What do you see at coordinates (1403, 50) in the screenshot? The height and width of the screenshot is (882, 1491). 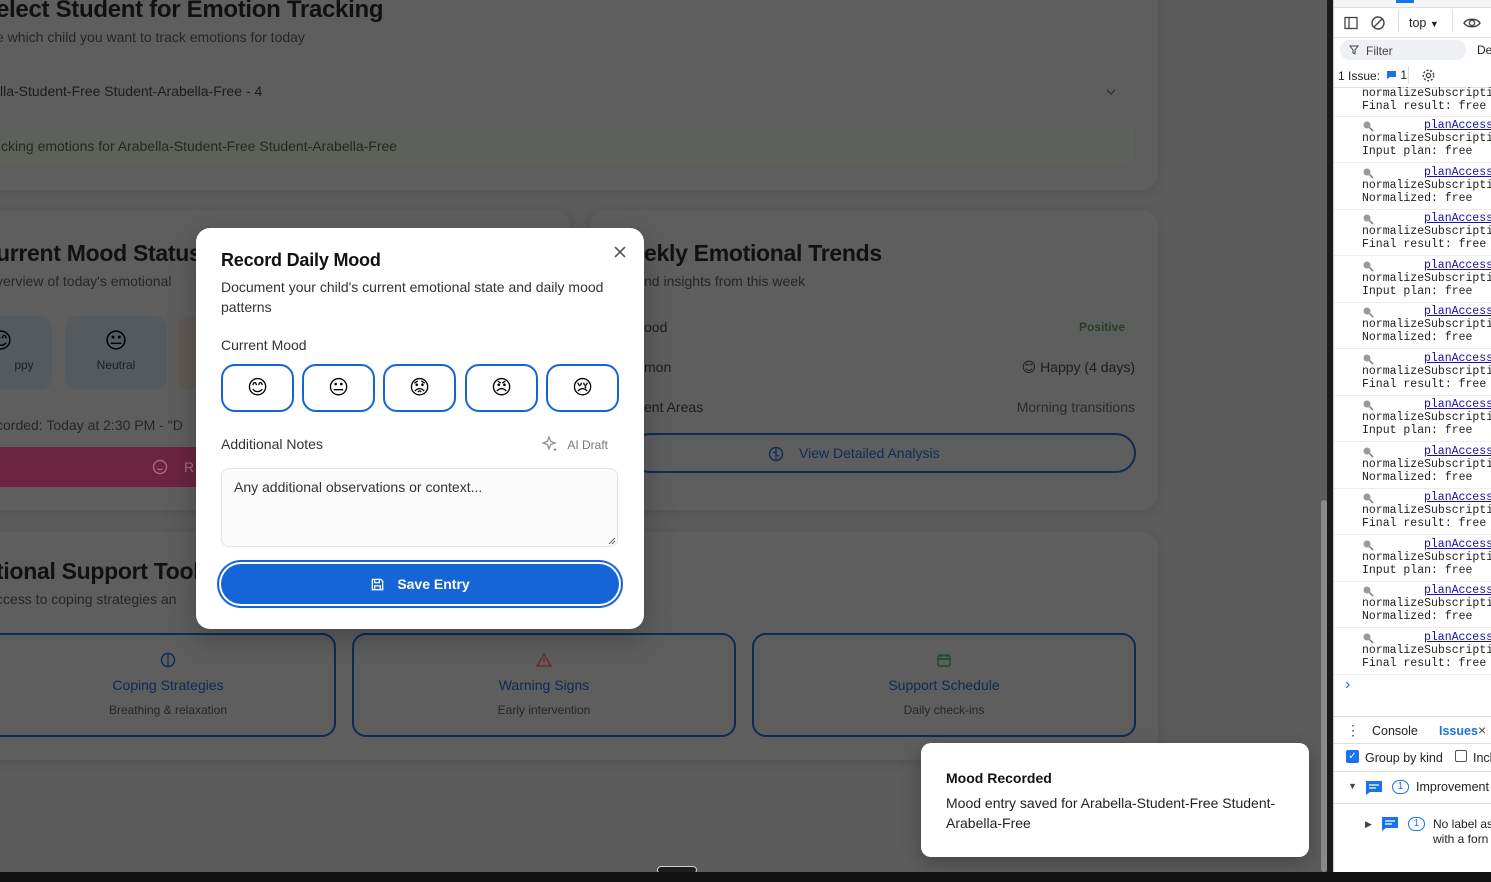 I see `filter-input: Filter` at bounding box center [1403, 50].